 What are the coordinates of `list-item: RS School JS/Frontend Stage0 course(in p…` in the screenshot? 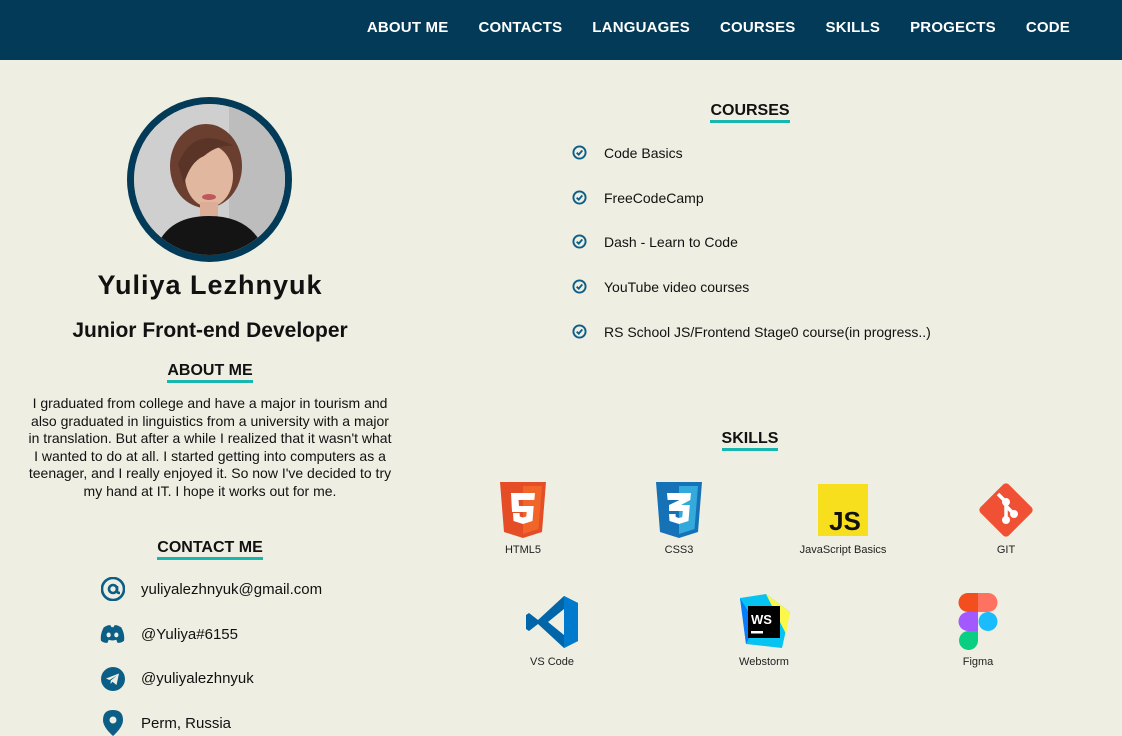 It's located at (751, 331).